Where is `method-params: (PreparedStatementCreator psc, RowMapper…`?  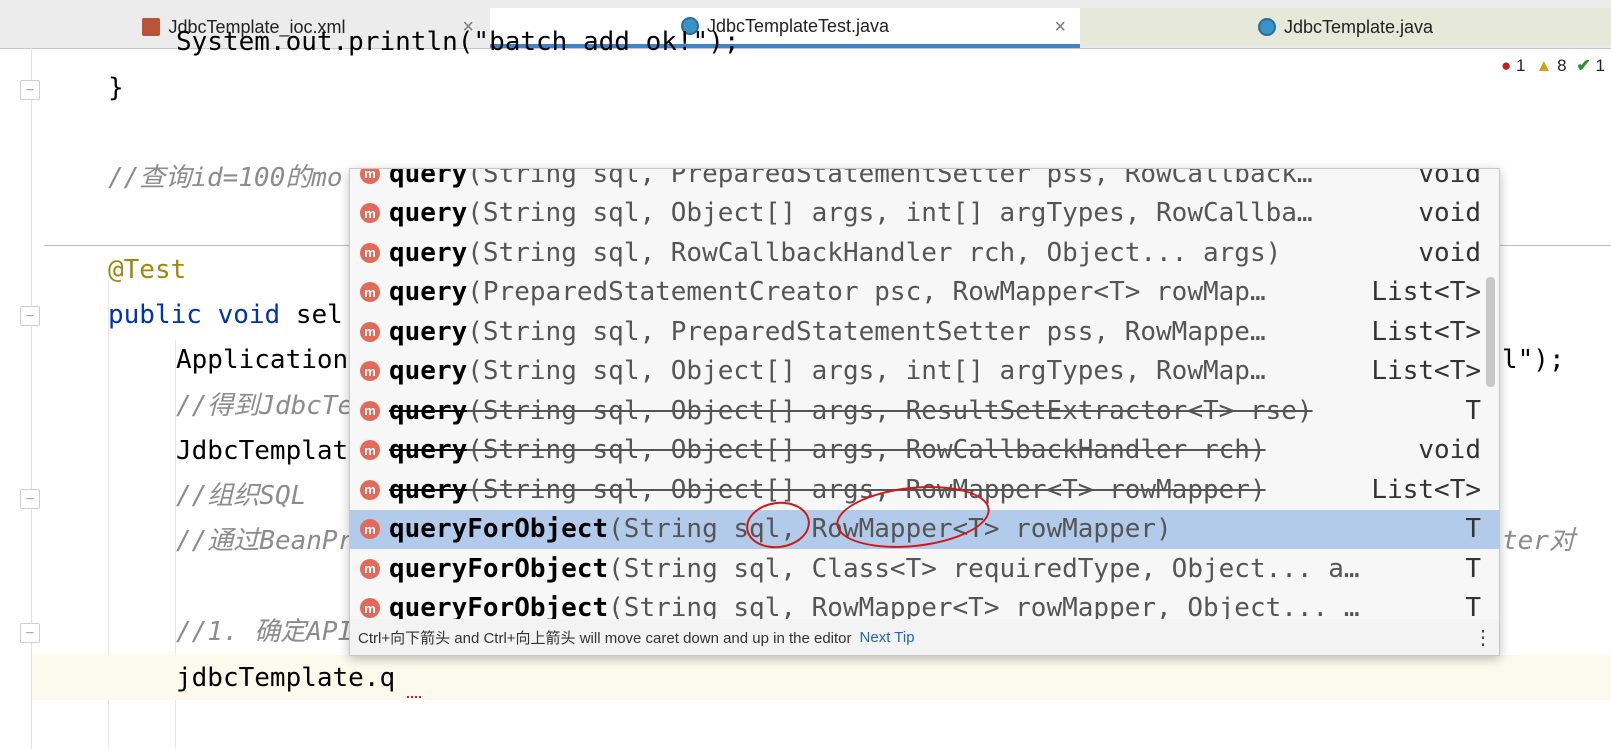 method-params: (PreparedStatementCreator psc, RowMapper… is located at coordinates (866, 292).